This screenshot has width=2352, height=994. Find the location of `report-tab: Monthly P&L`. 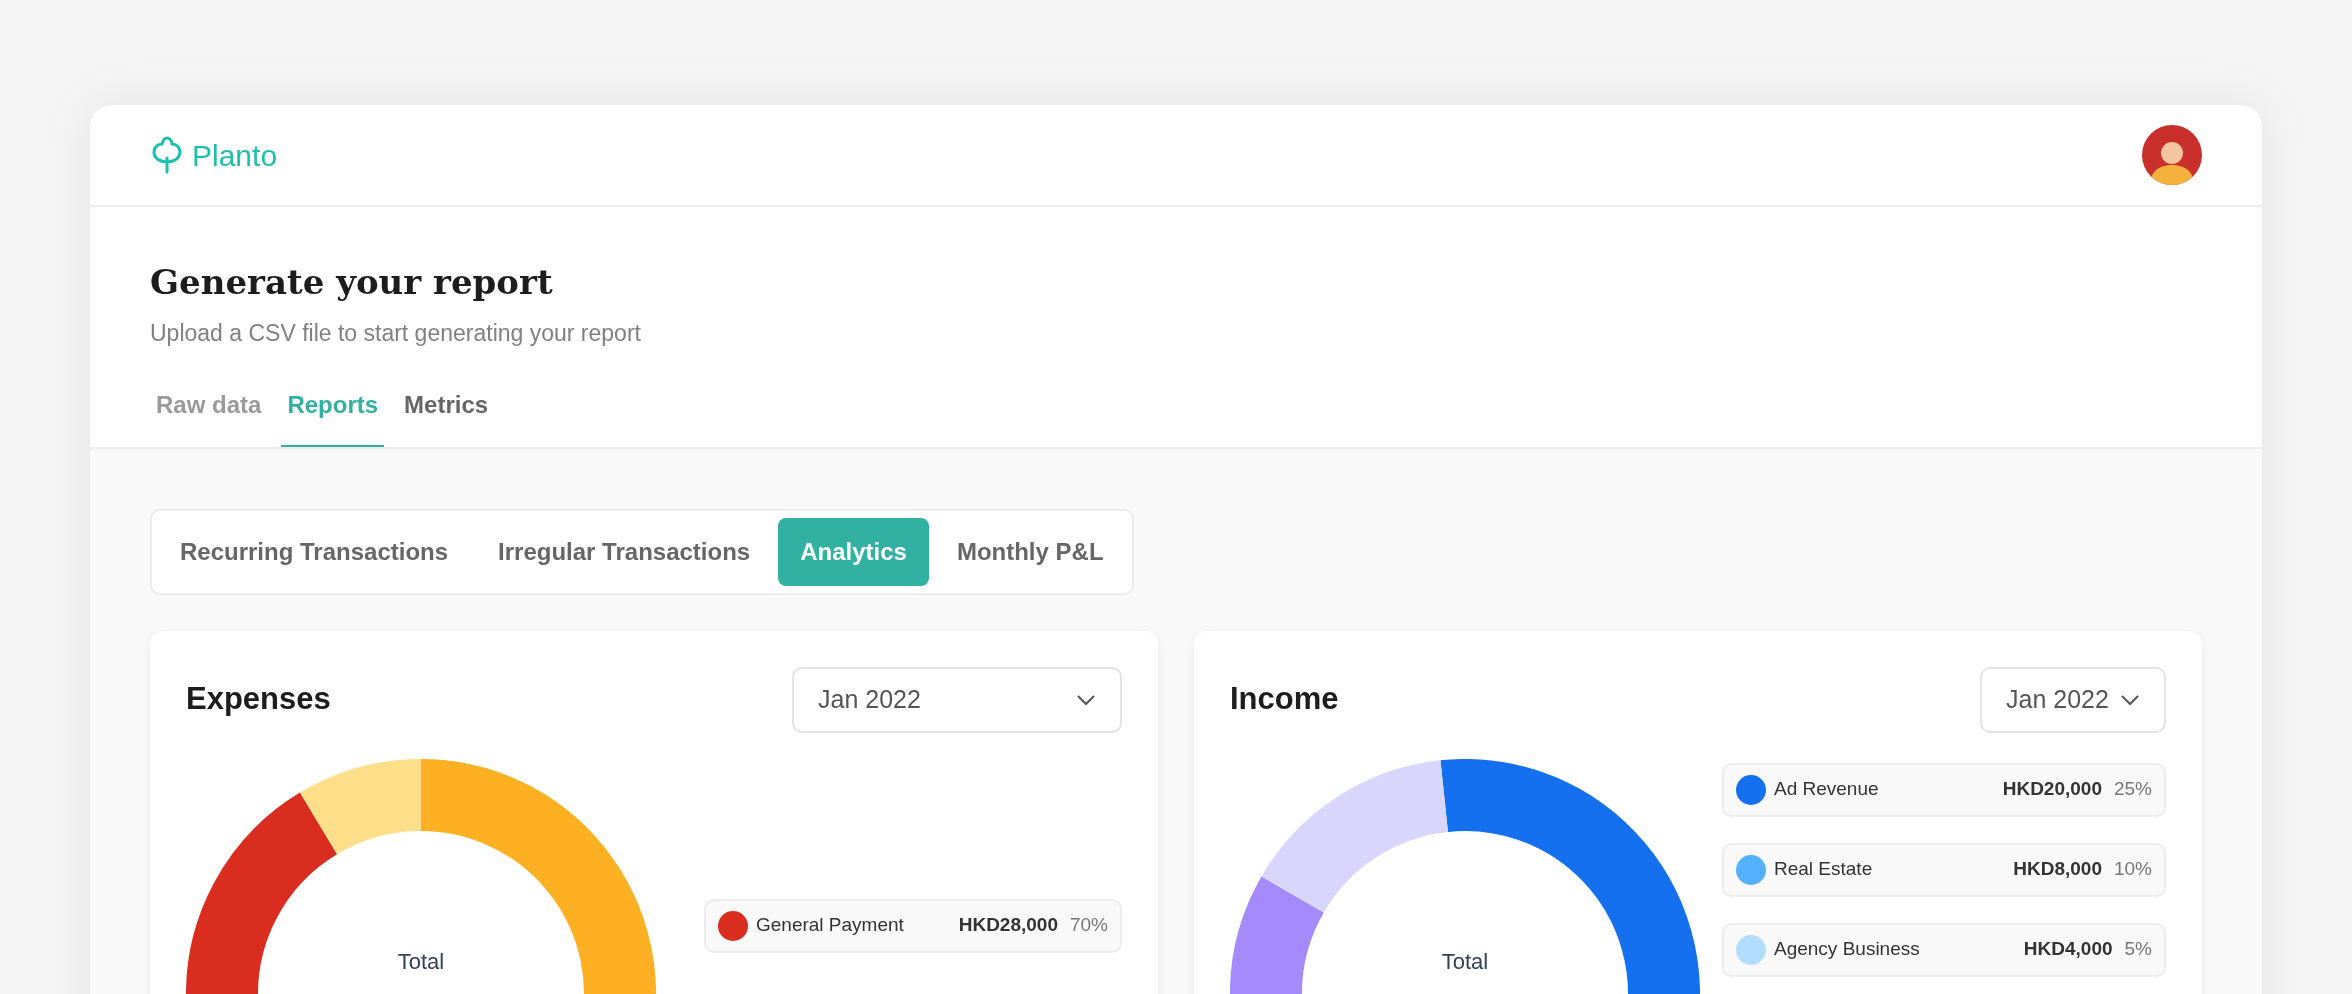

report-tab: Monthly P&L is located at coordinates (1030, 551).